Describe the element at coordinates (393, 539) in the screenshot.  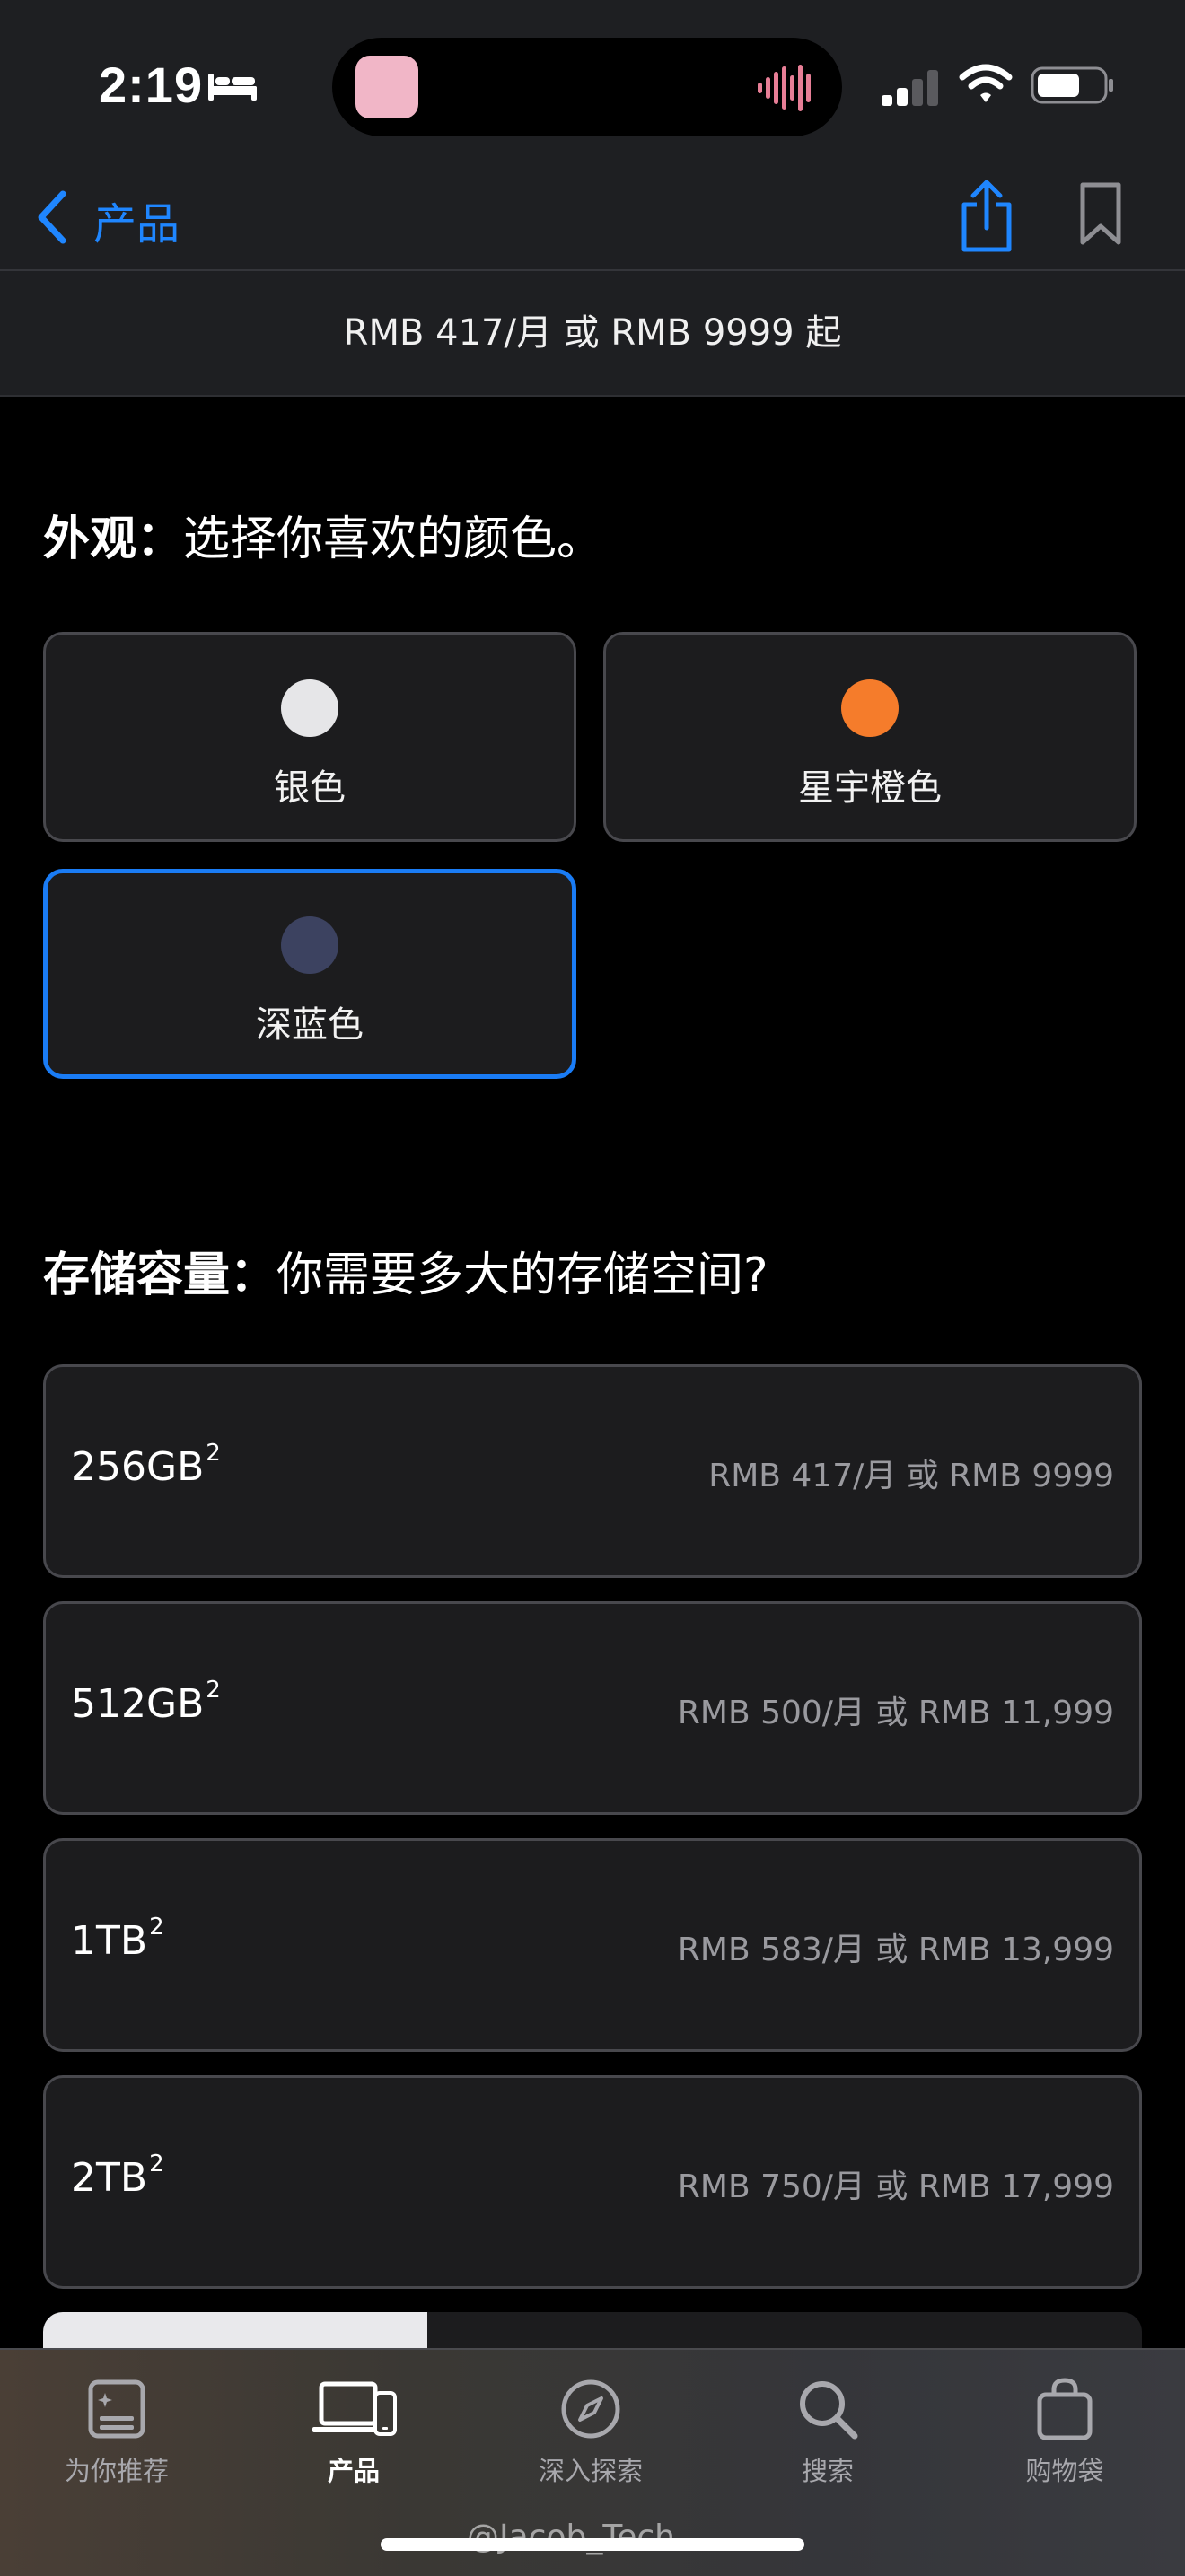
I see `appearance-heading-text: 选择你喜欢的颜色。` at that location.